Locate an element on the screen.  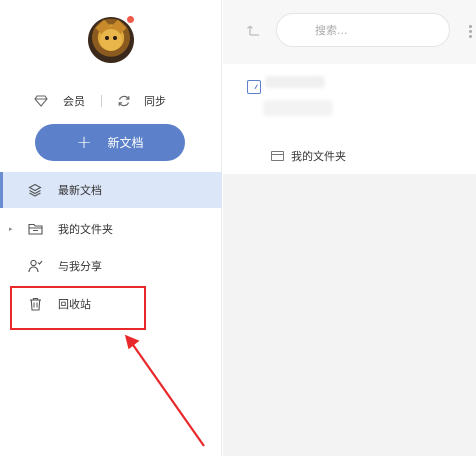
folder-path-label: 我的文件夹 is located at coordinates (318, 156).